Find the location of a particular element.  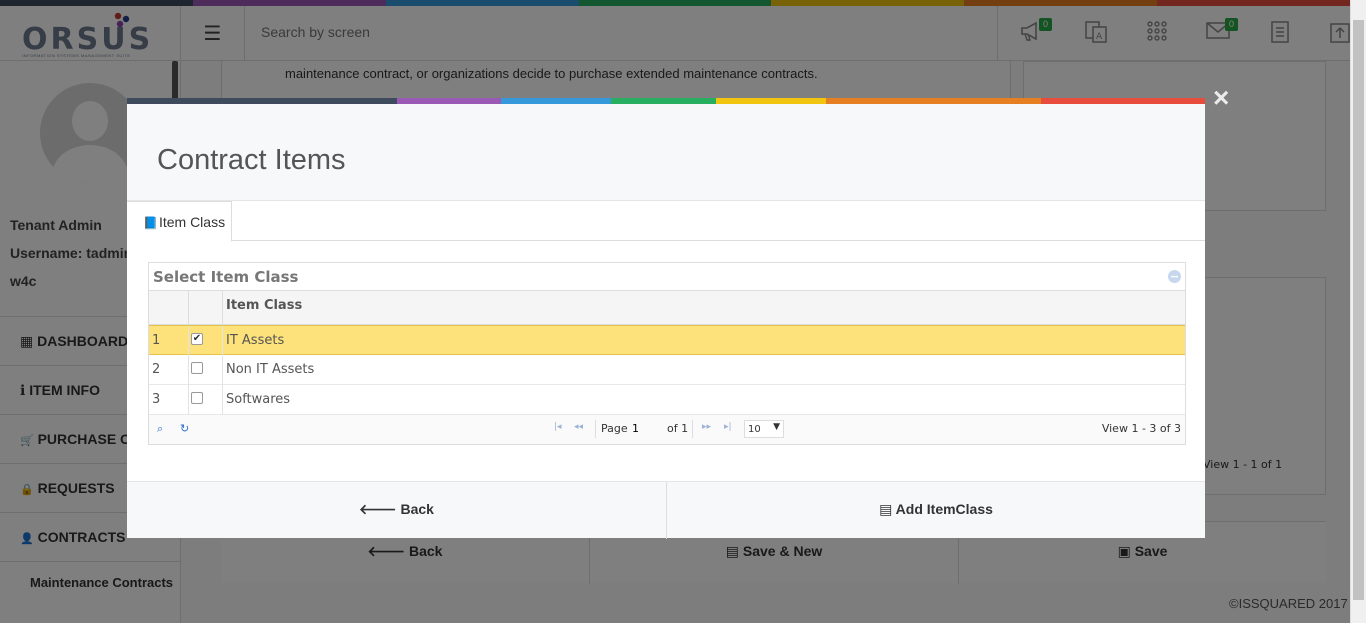

row-value: IT Assets is located at coordinates (255, 340).